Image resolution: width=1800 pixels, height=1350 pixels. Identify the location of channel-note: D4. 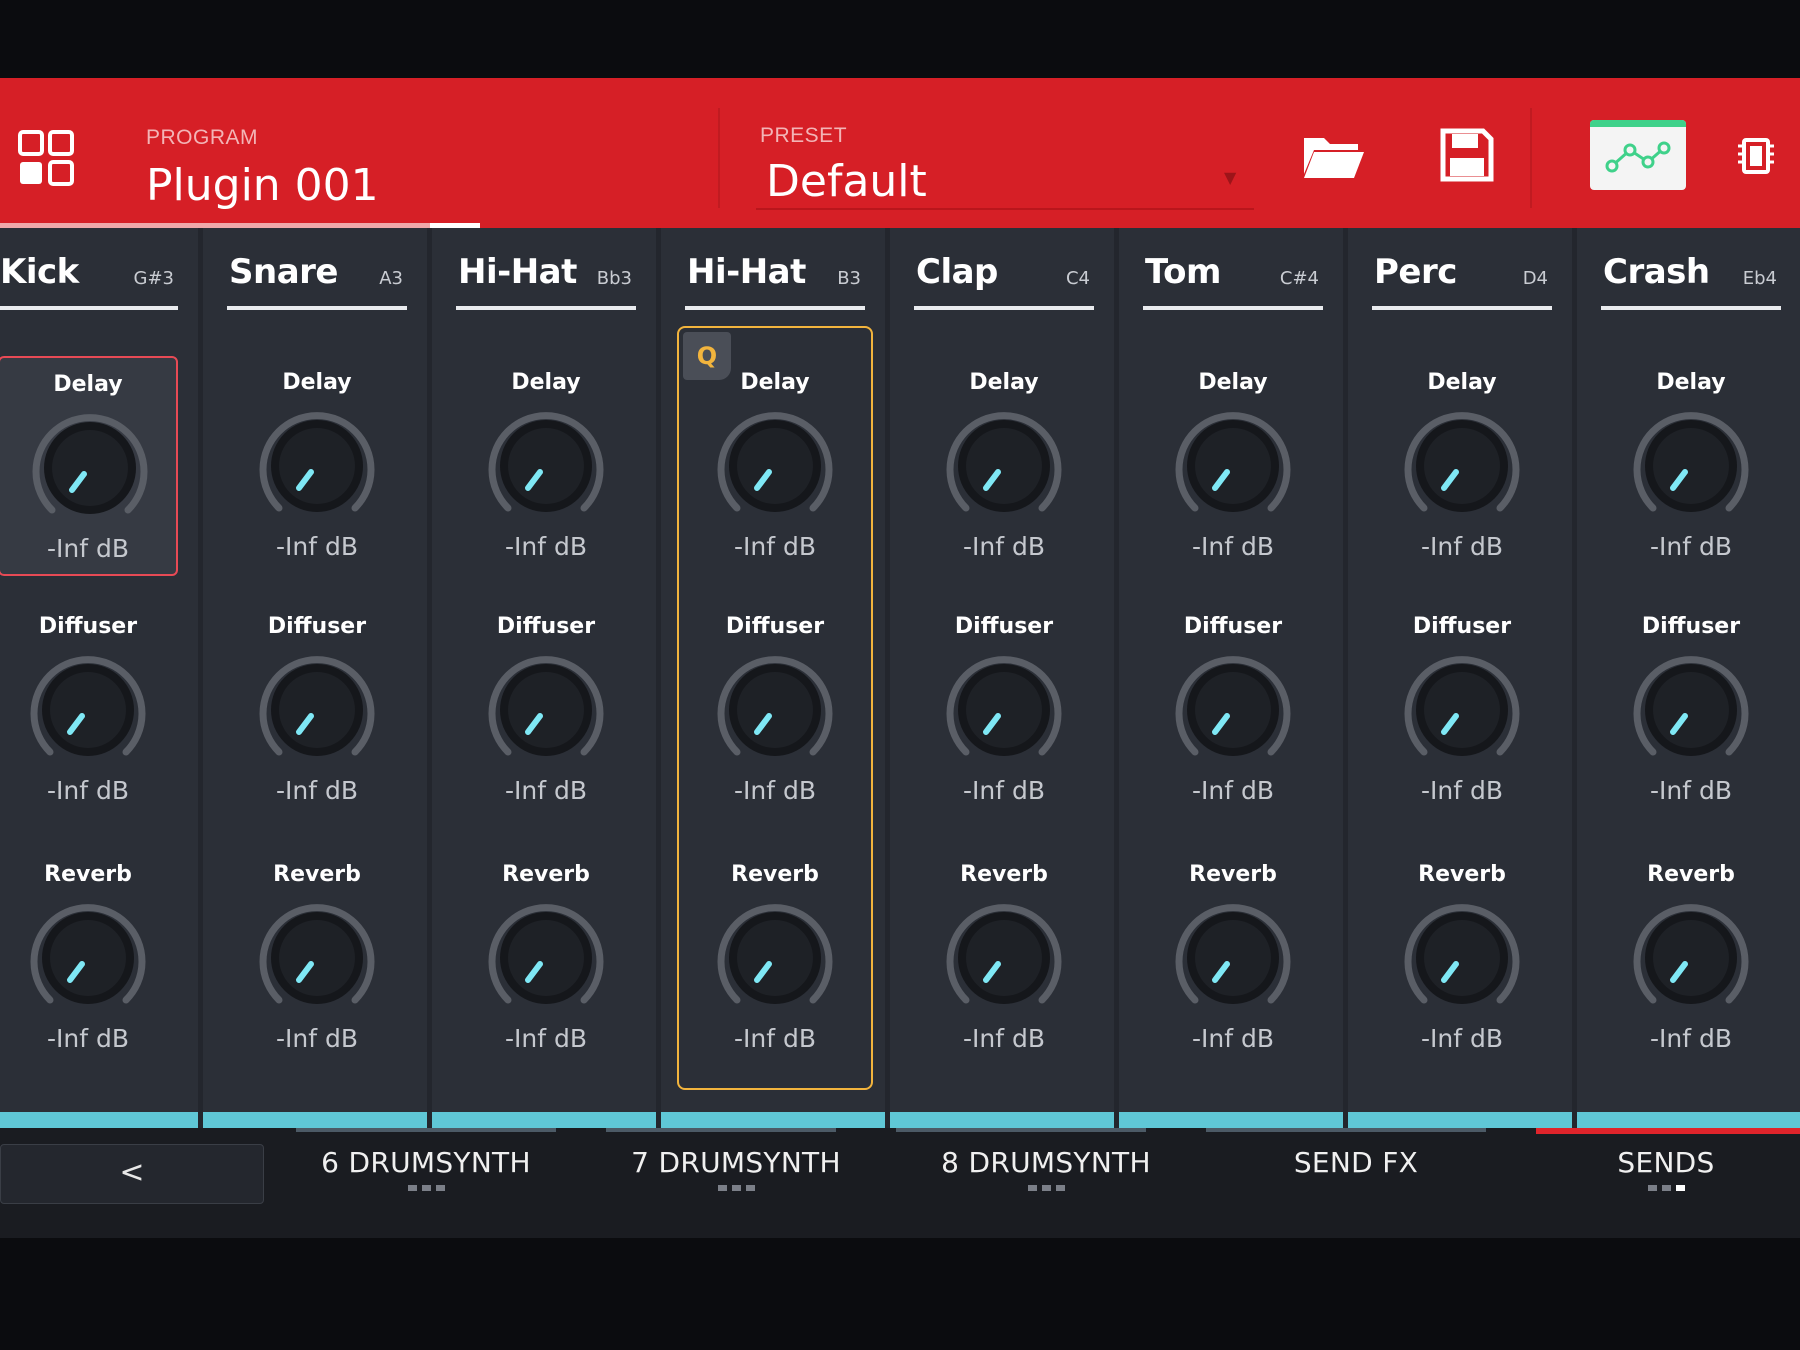
(1535, 278).